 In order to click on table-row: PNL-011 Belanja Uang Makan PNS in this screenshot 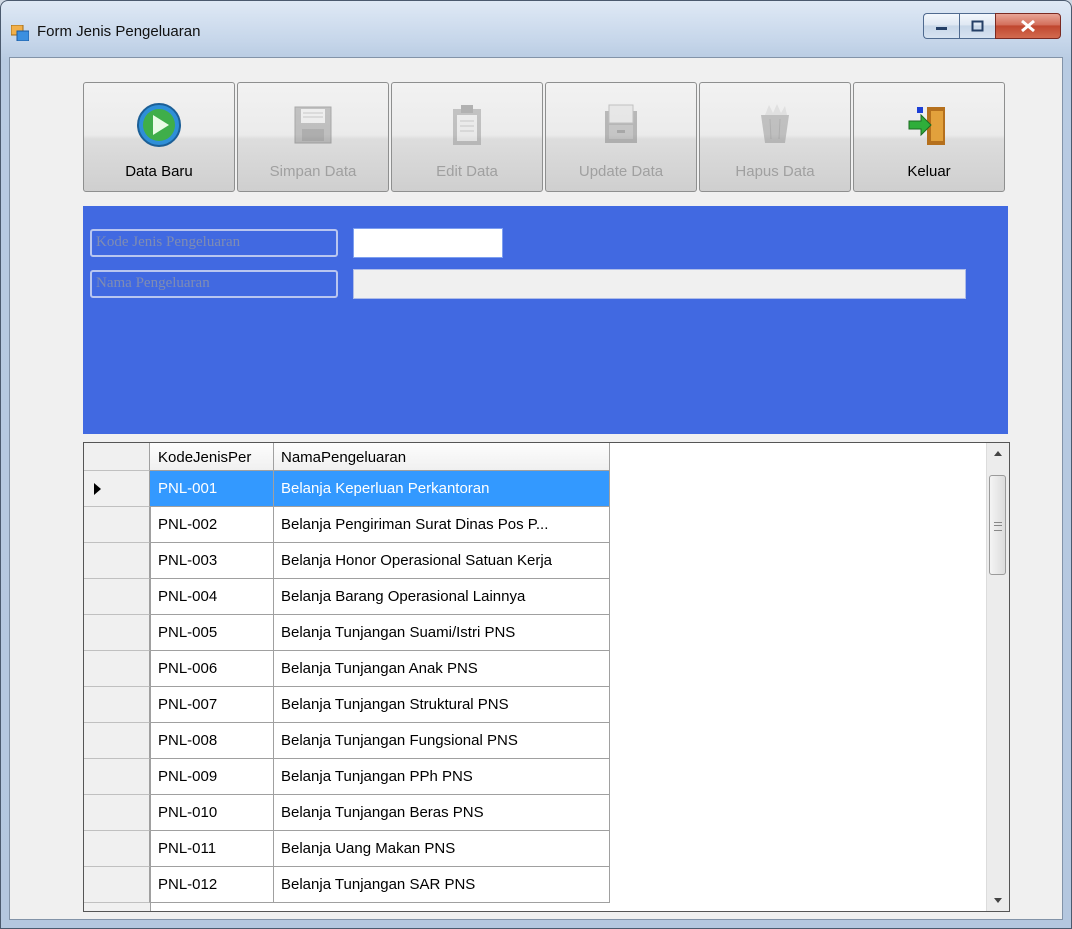, I will do `click(347, 849)`.